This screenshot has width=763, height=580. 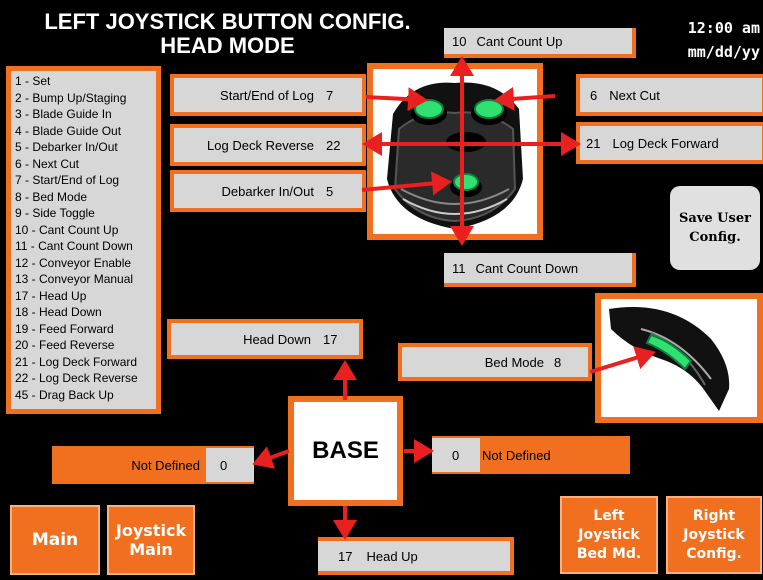 What do you see at coordinates (76, 378) in the screenshot?
I see `legend-item: 22 - Log Deck Reverse` at bounding box center [76, 378].